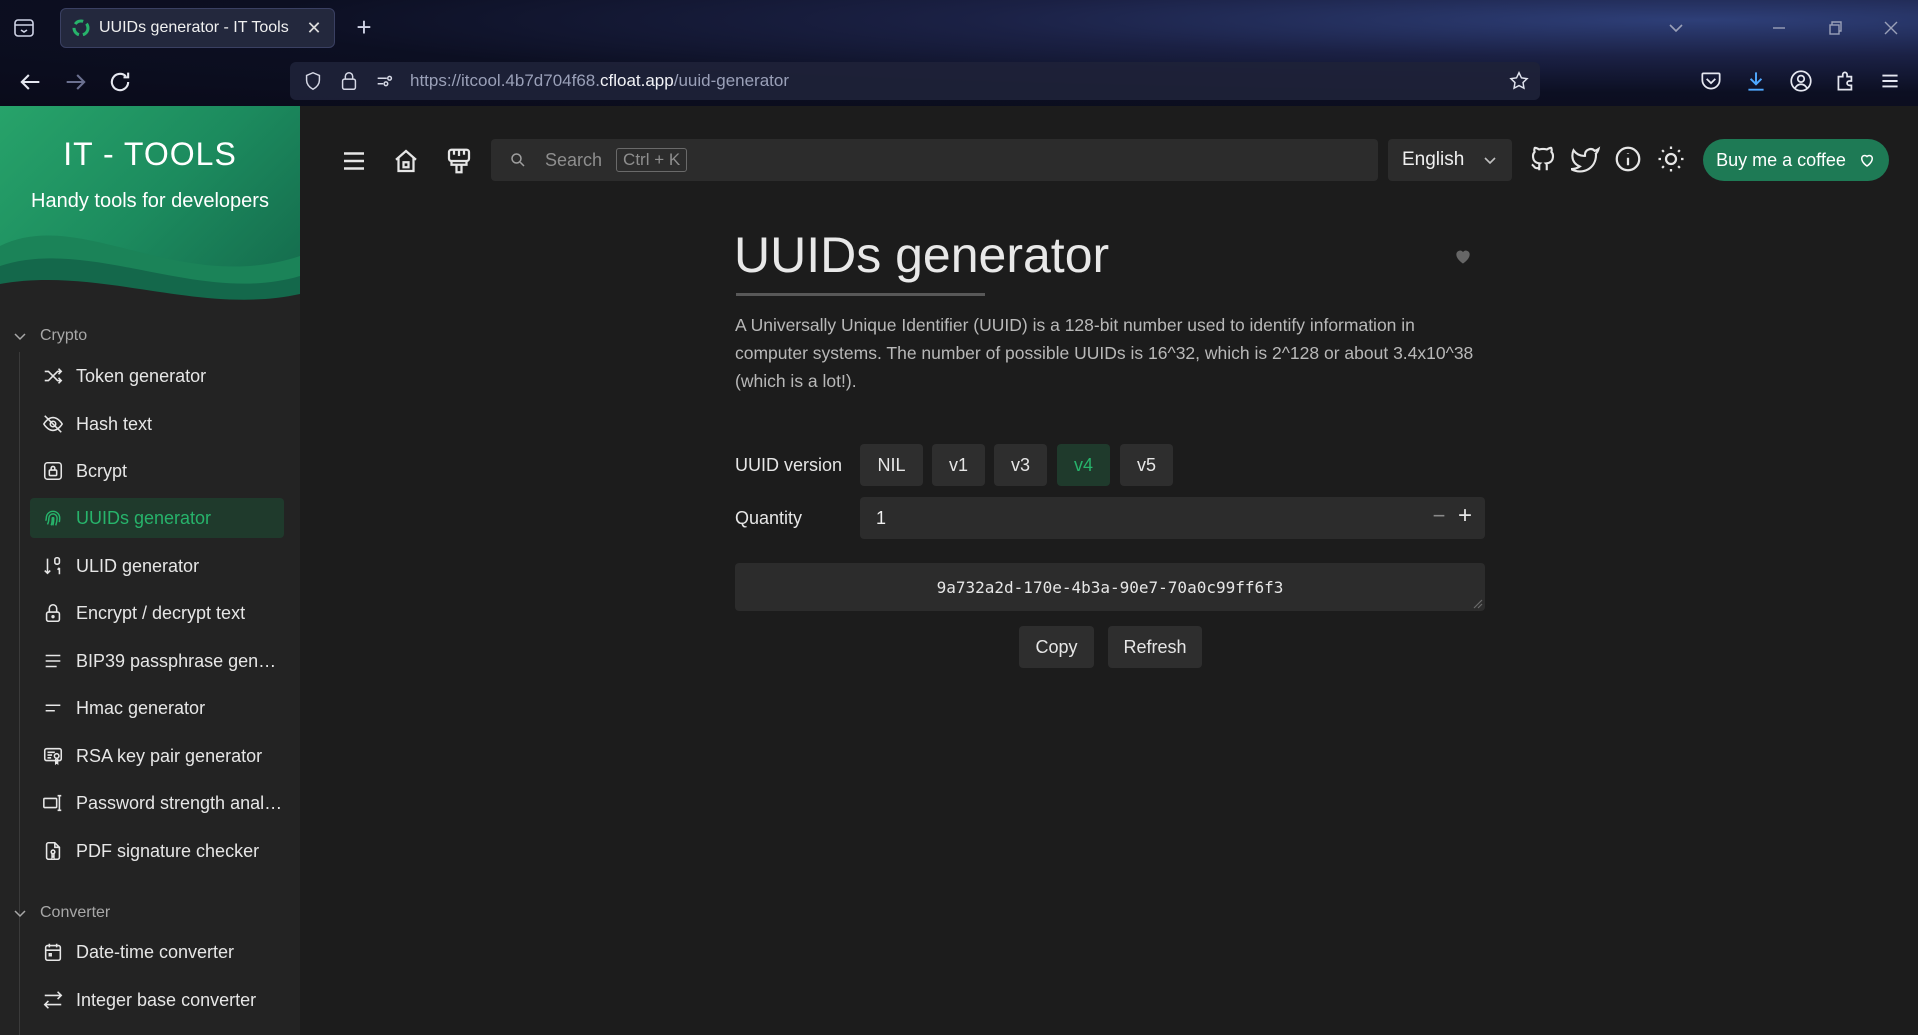  What do you see at coordinates (53, 613) in the screenshot?
I see `lock-icon` at bounding box center [53, 613].